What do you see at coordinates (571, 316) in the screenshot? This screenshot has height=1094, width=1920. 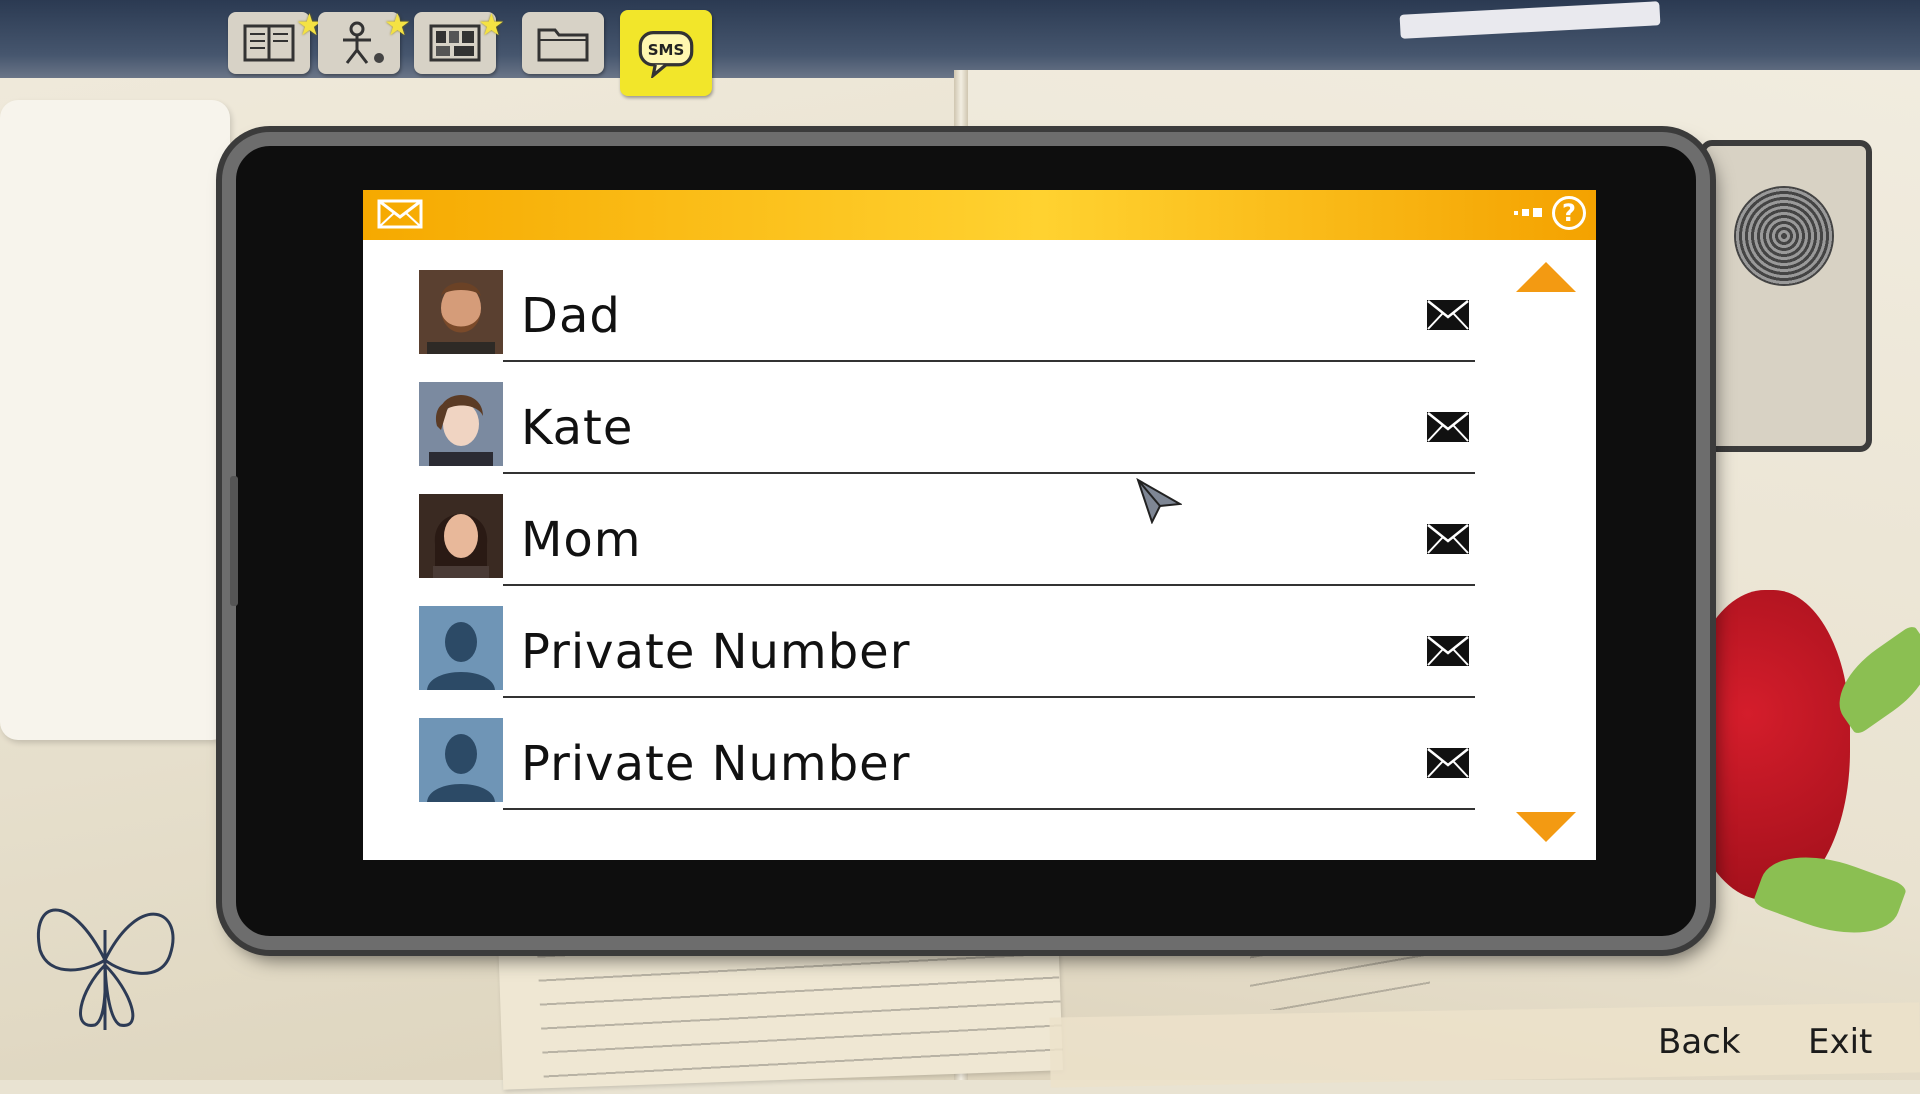 I see `contact-name: Dad` at bounding box center [571, 316].